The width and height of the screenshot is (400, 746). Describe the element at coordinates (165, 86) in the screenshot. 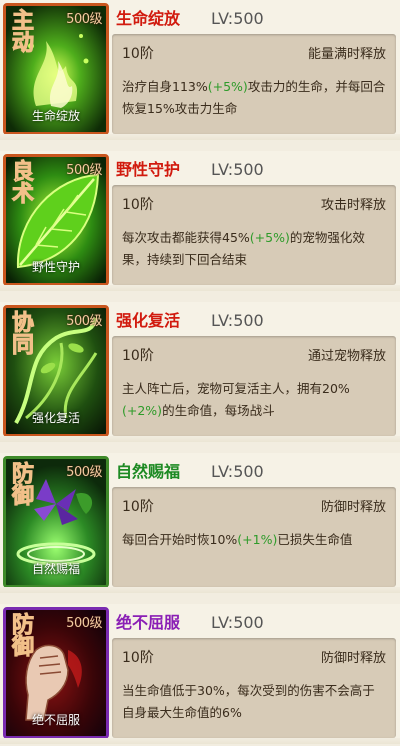

I see `desc-text: 治疗自身113%` at that location.